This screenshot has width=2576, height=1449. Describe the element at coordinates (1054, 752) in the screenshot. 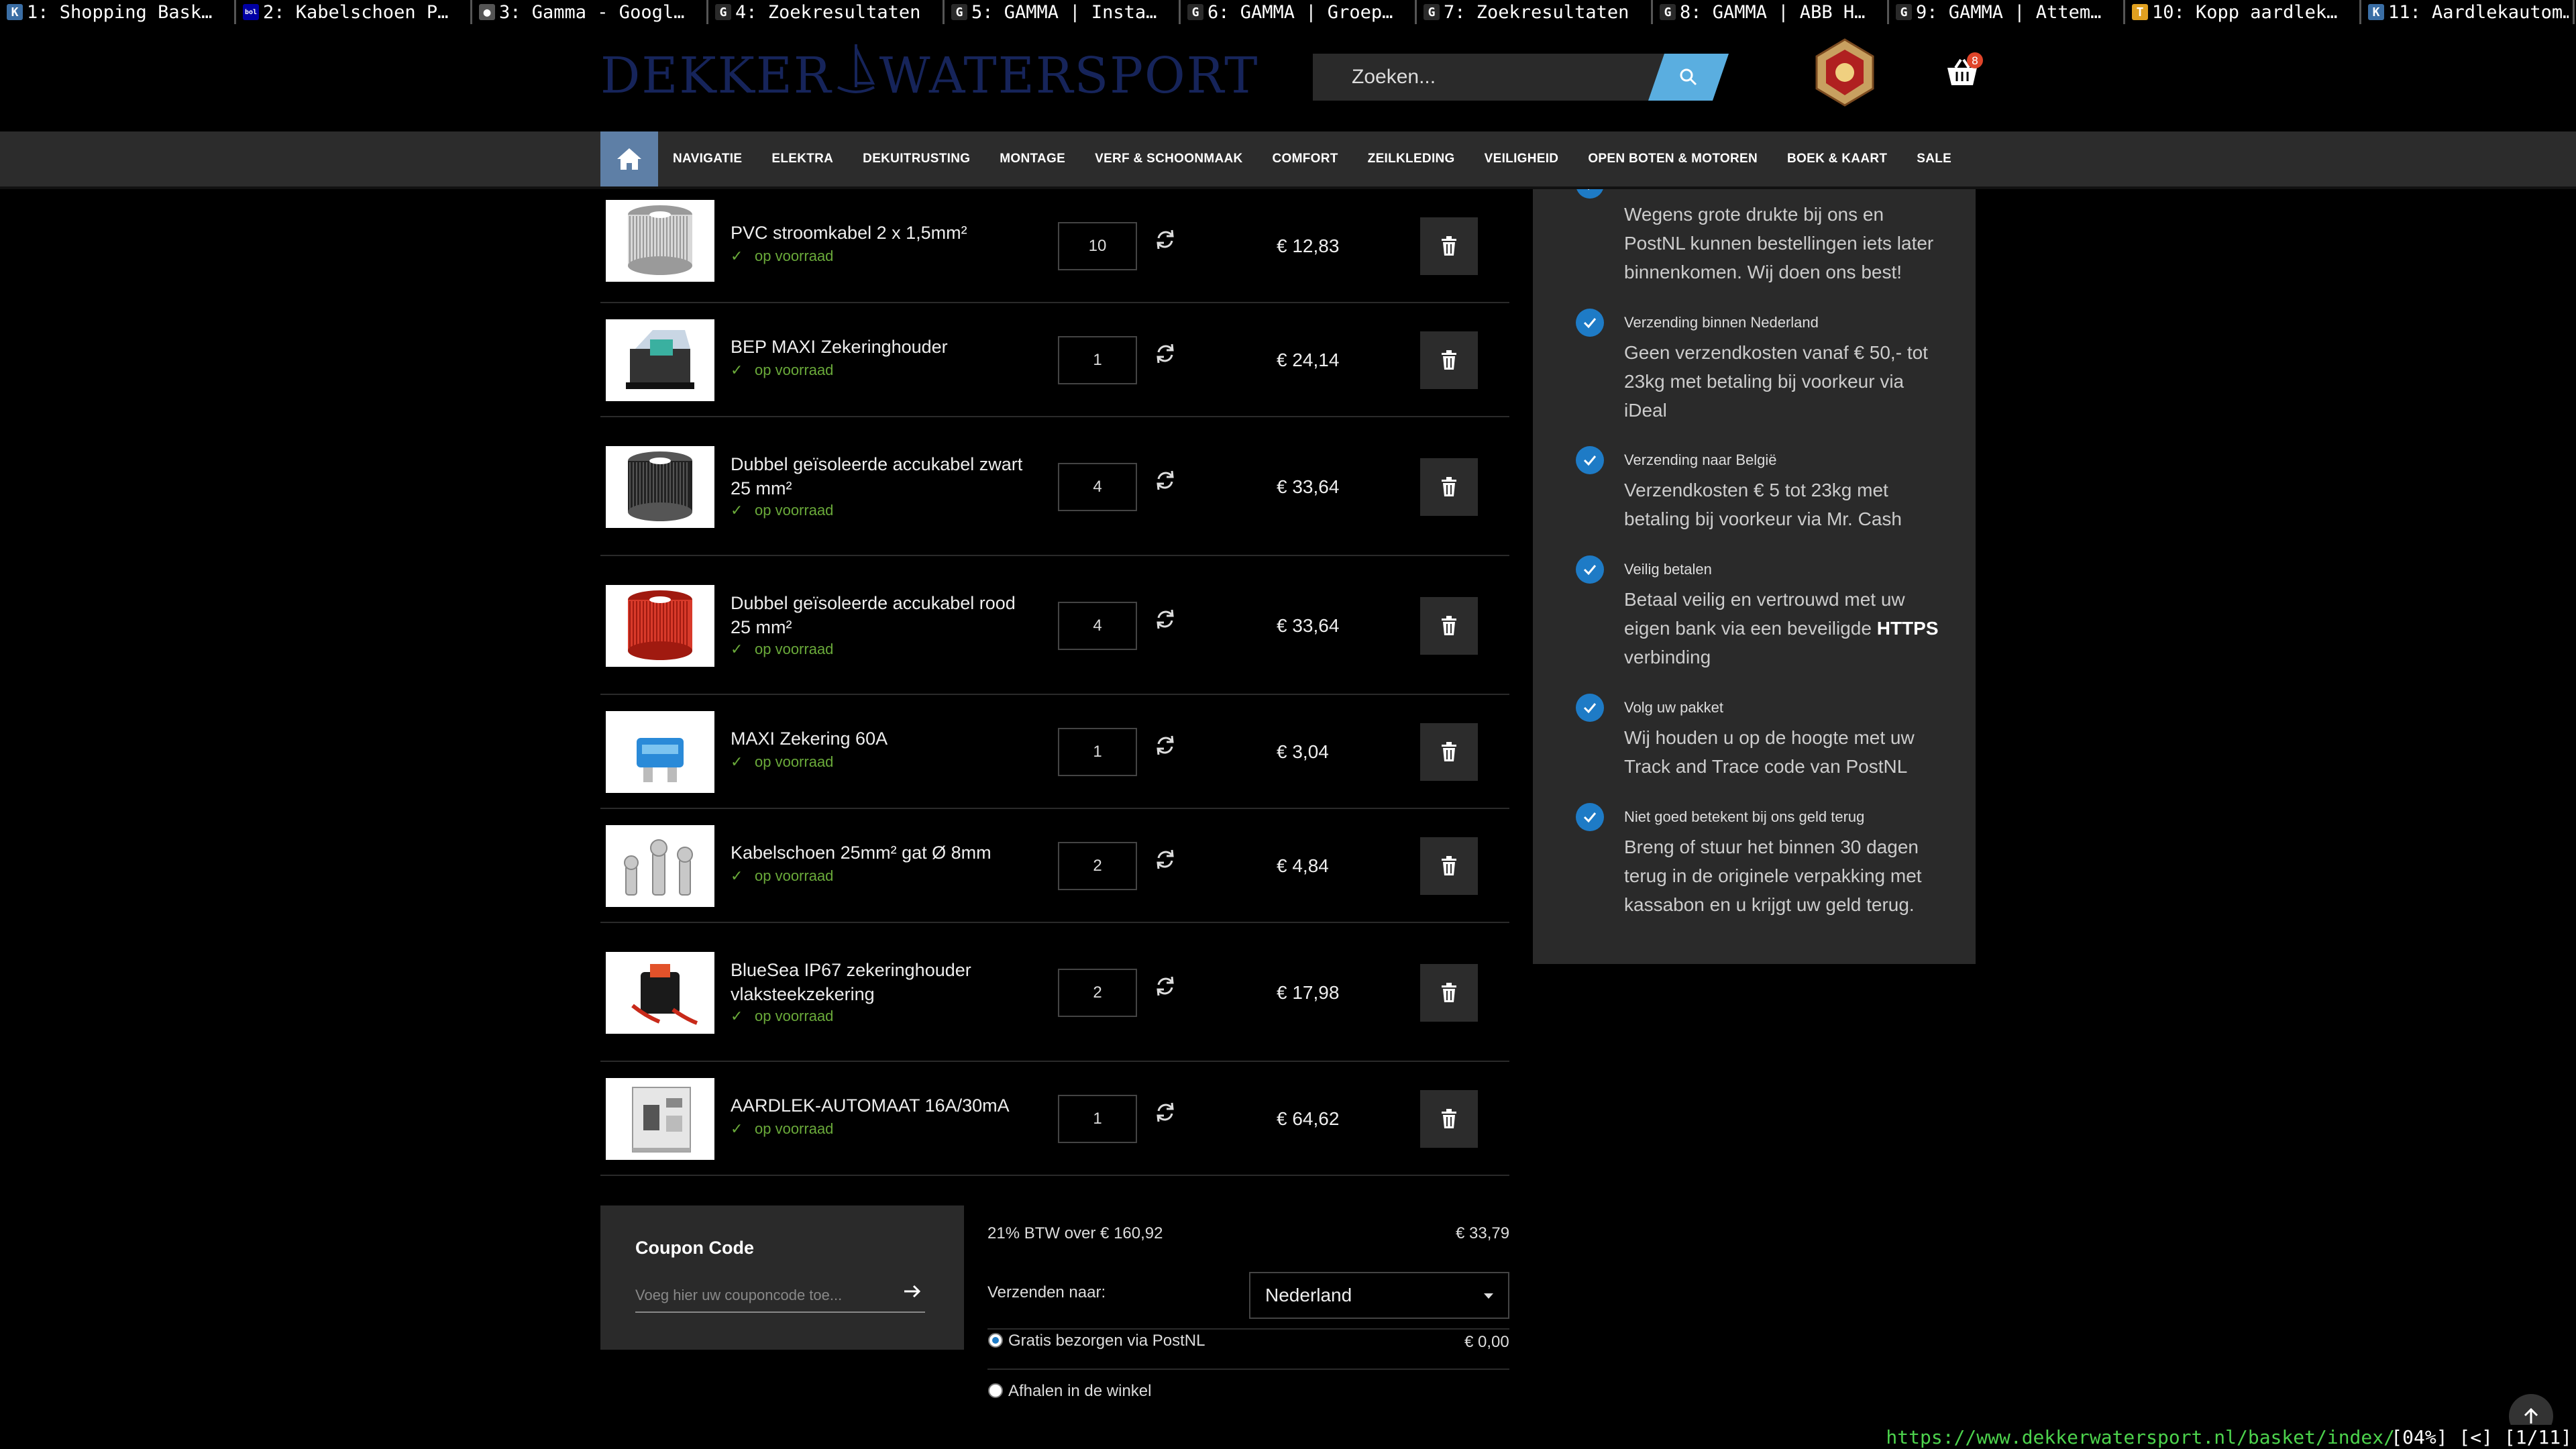

I see `cart-item-row: MAXI Zekering 60A ✓ op voorraad € 3,04` at that location.